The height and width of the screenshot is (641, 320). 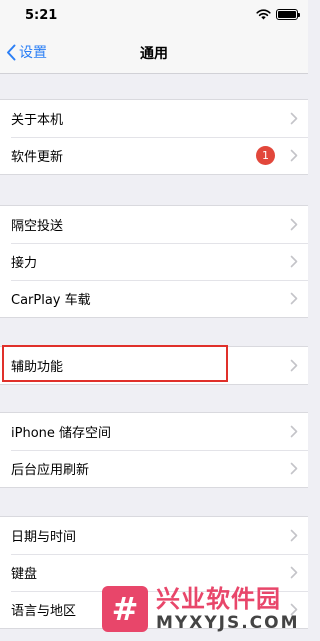 I want to click on row-label: 辅助功能, so click(x=37, y=367).